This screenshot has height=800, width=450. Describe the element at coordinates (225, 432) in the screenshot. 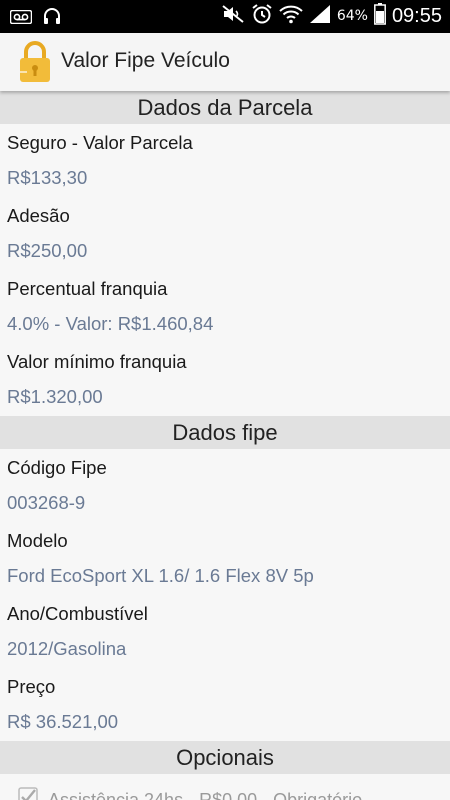

I see `section-header-fipe: Dados fipe` at that location.